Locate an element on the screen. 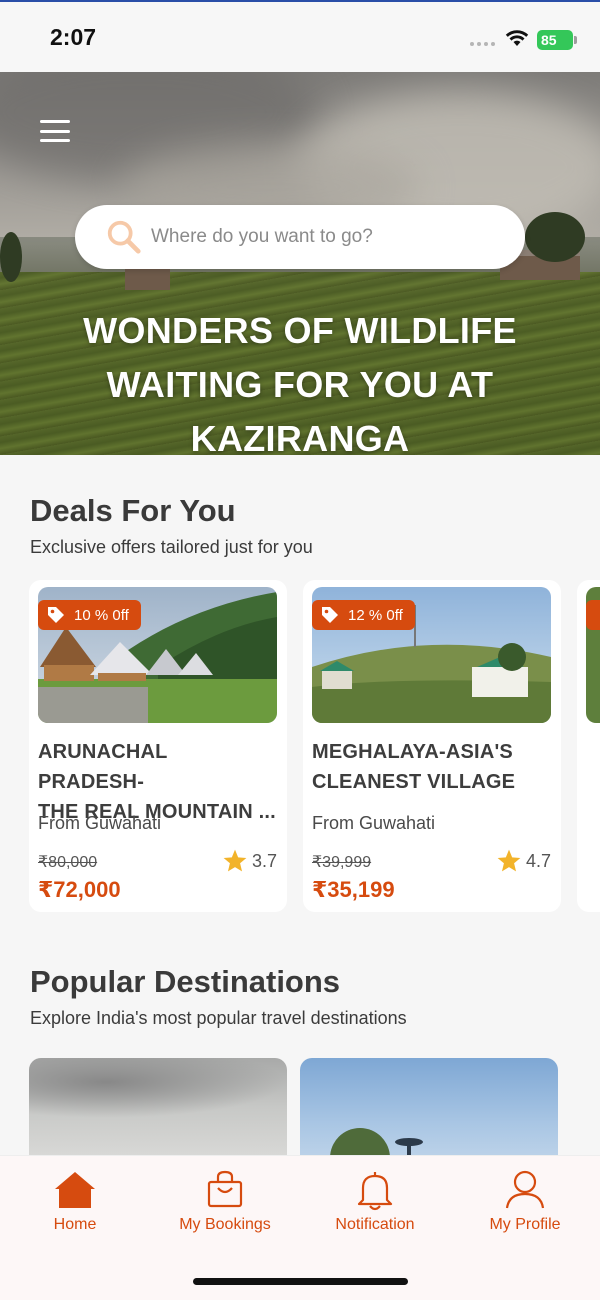  deals-title: Deals For You is located at coordinates (133, 510).